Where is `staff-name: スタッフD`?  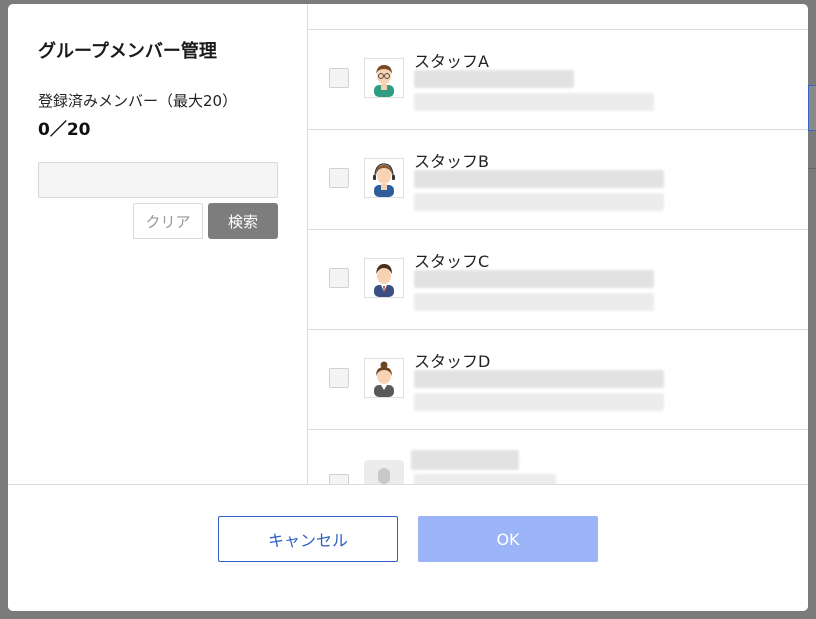
staff-name: スタッフD is located at coordinates (452, 361).